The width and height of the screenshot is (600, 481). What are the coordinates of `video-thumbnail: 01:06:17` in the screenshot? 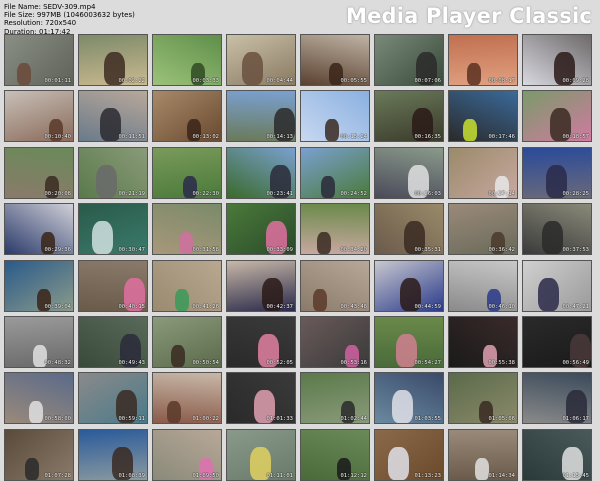 It's located at (557, 398).